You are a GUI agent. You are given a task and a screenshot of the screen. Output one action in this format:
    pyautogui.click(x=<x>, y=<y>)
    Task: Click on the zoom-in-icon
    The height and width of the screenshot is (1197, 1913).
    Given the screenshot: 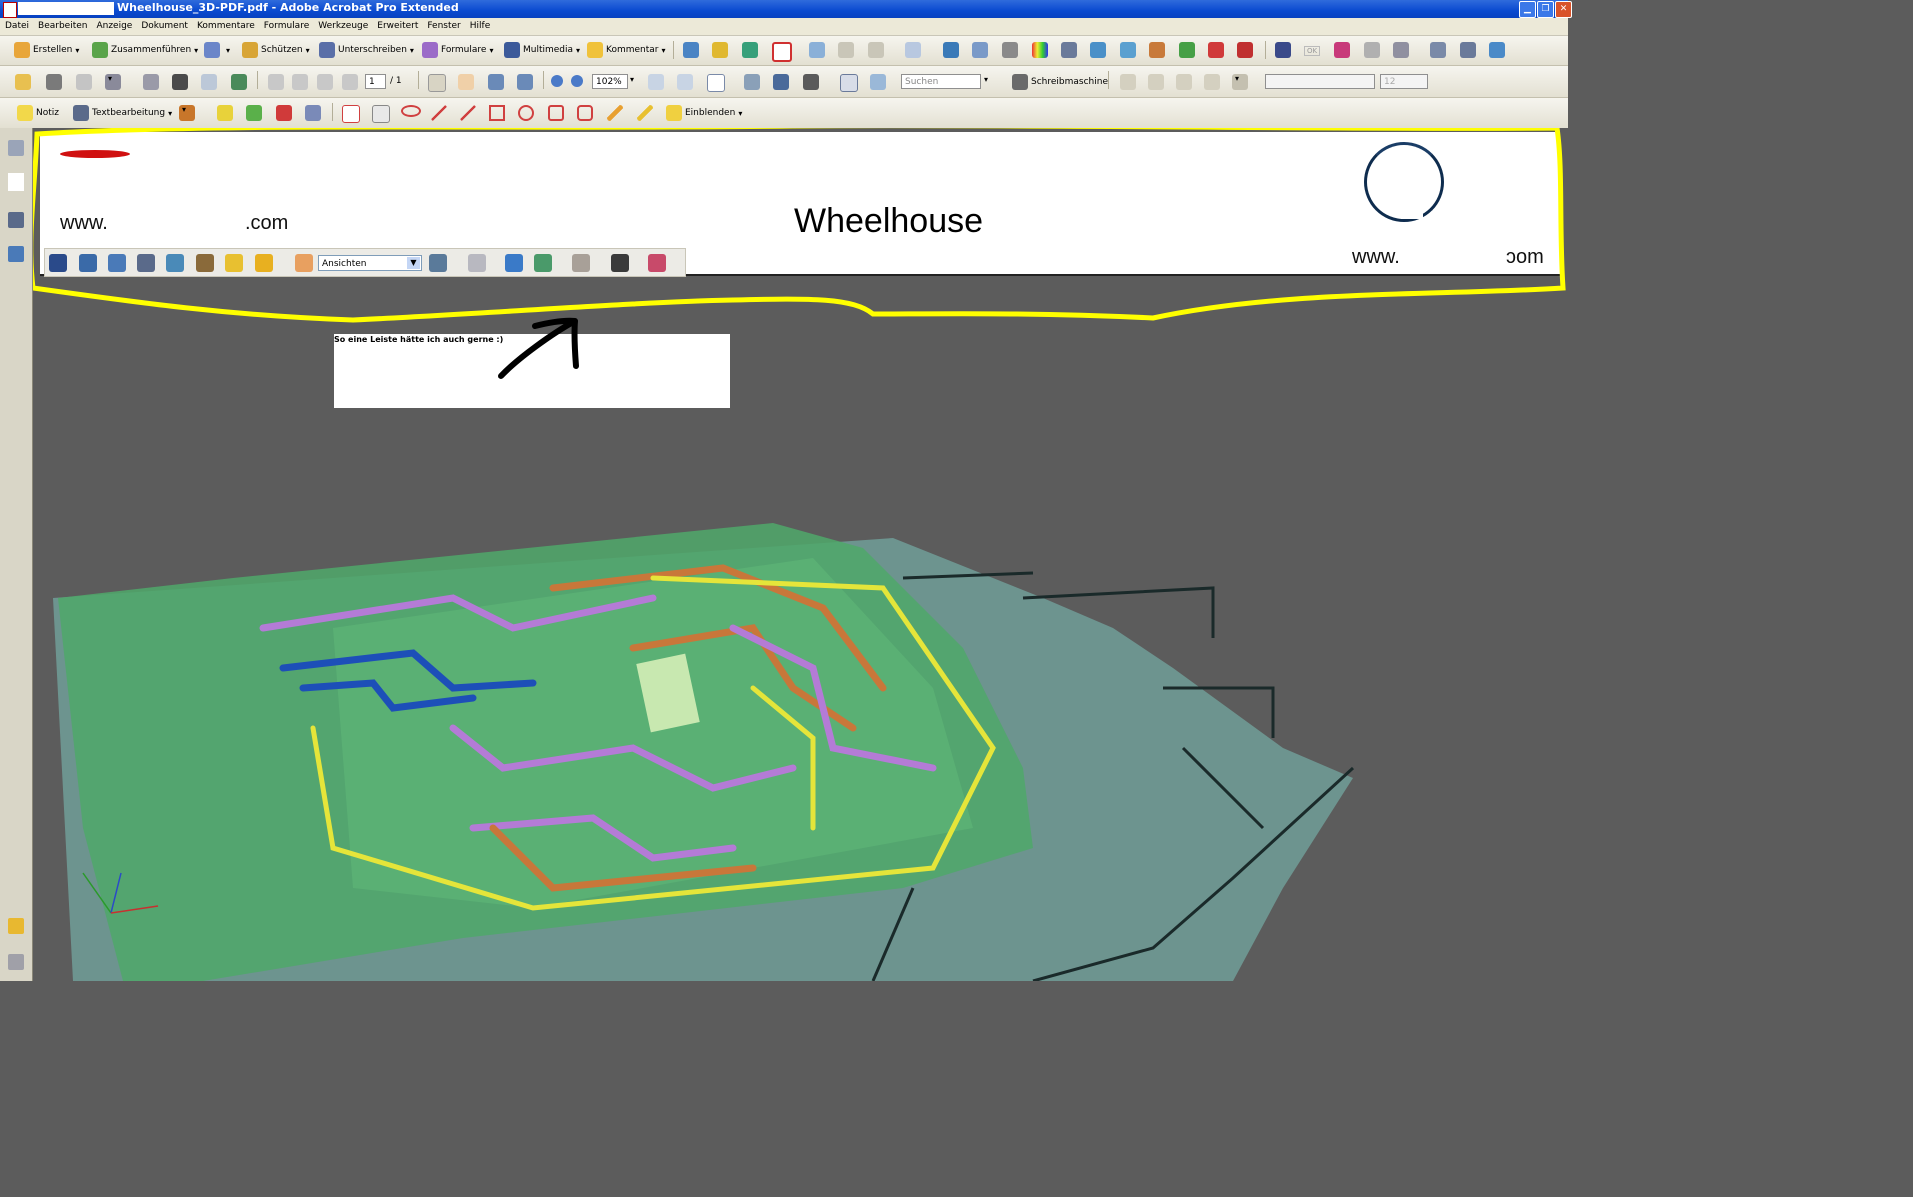 What is the action you would take?
    pyautogui.click(x=577, y=81)
    